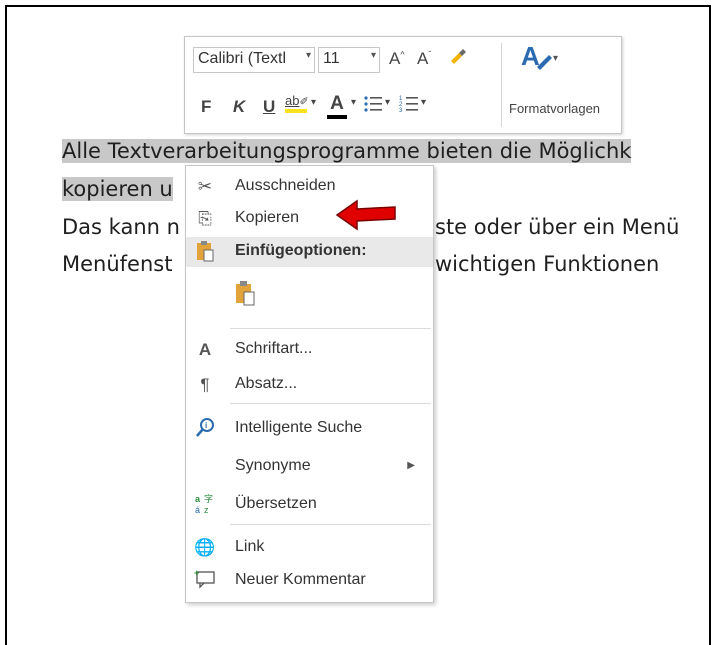 Image resolution: width=722 pixels, height=645 pixels. What do you see at coordinates (242, 58) in the screenshot?
I see `font-name-value: Calibri (Textl` at bounding box center [242, 58].